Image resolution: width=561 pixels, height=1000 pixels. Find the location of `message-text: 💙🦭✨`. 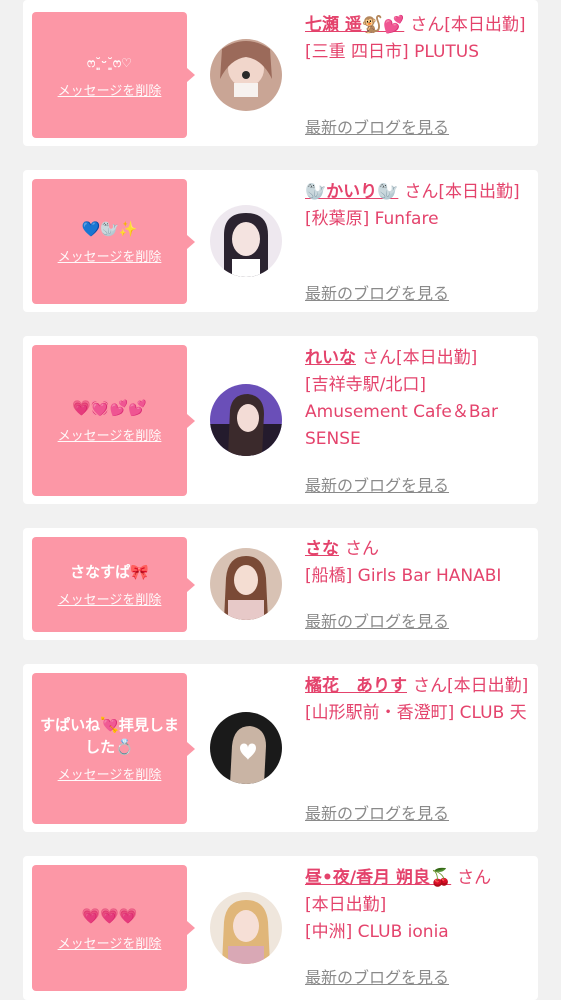

message-text: 💙🦭✨ is located at coordinates (109, 229).